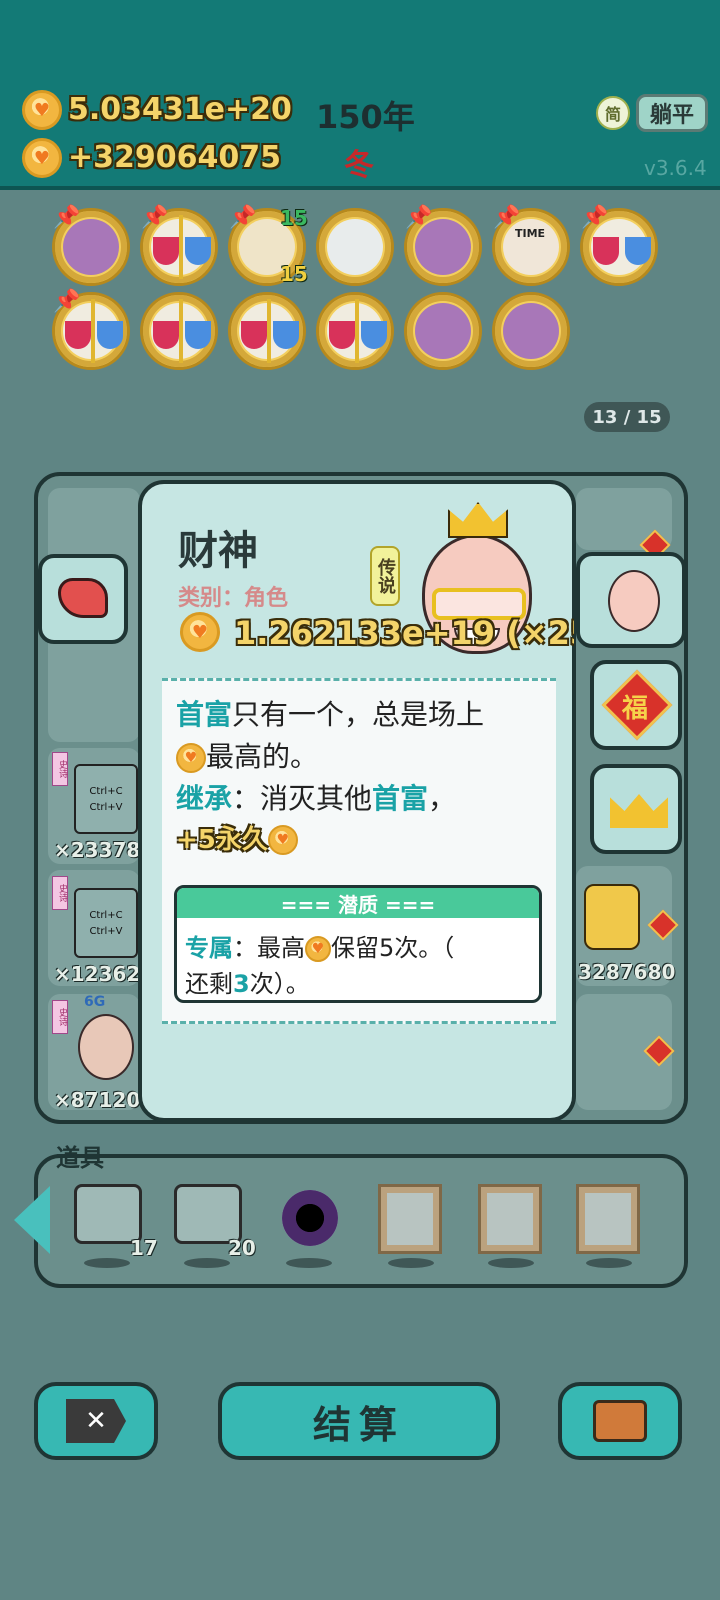 Image resolution: width=720 pixels, height=1600 pixels. Describe the element at coordinates (635, 709) in the screenshot. I see `fu-label: 福` at that location.